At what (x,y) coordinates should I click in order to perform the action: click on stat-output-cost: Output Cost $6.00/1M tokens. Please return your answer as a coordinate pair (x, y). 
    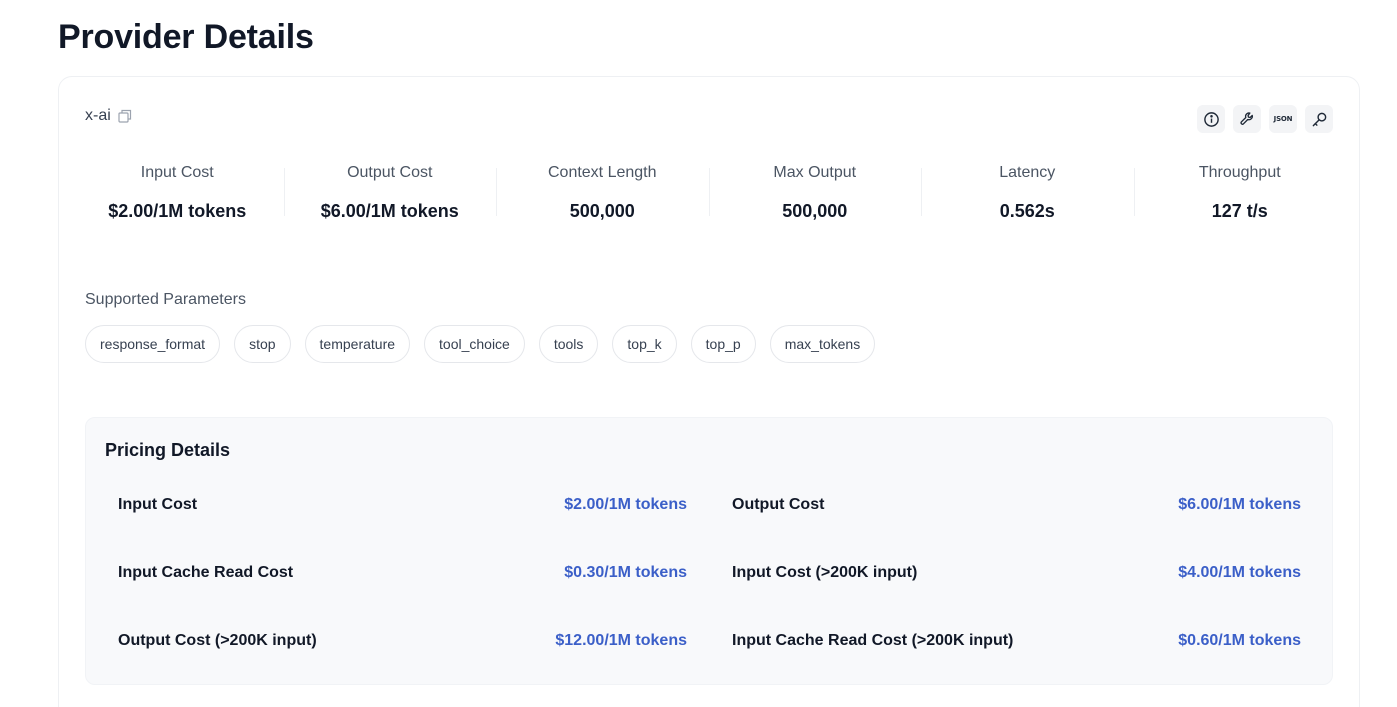
    Looking at the image, I should click on (390, 192).